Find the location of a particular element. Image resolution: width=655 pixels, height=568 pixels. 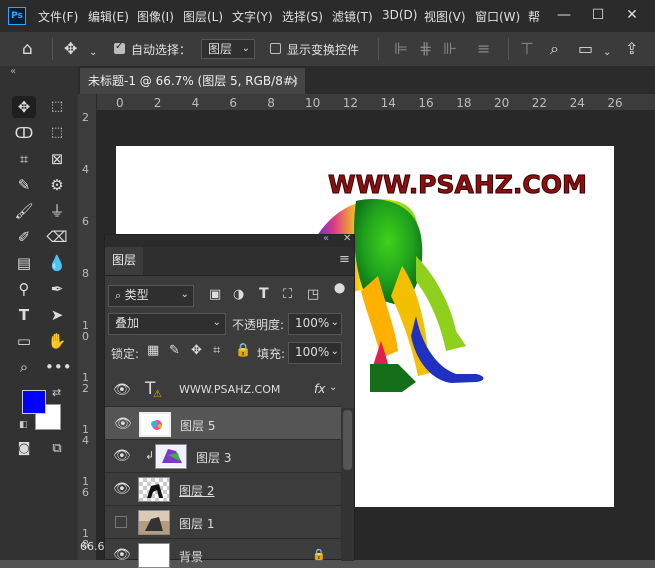

menu-3d: 3D(D) is located at coordinates (399, 15).